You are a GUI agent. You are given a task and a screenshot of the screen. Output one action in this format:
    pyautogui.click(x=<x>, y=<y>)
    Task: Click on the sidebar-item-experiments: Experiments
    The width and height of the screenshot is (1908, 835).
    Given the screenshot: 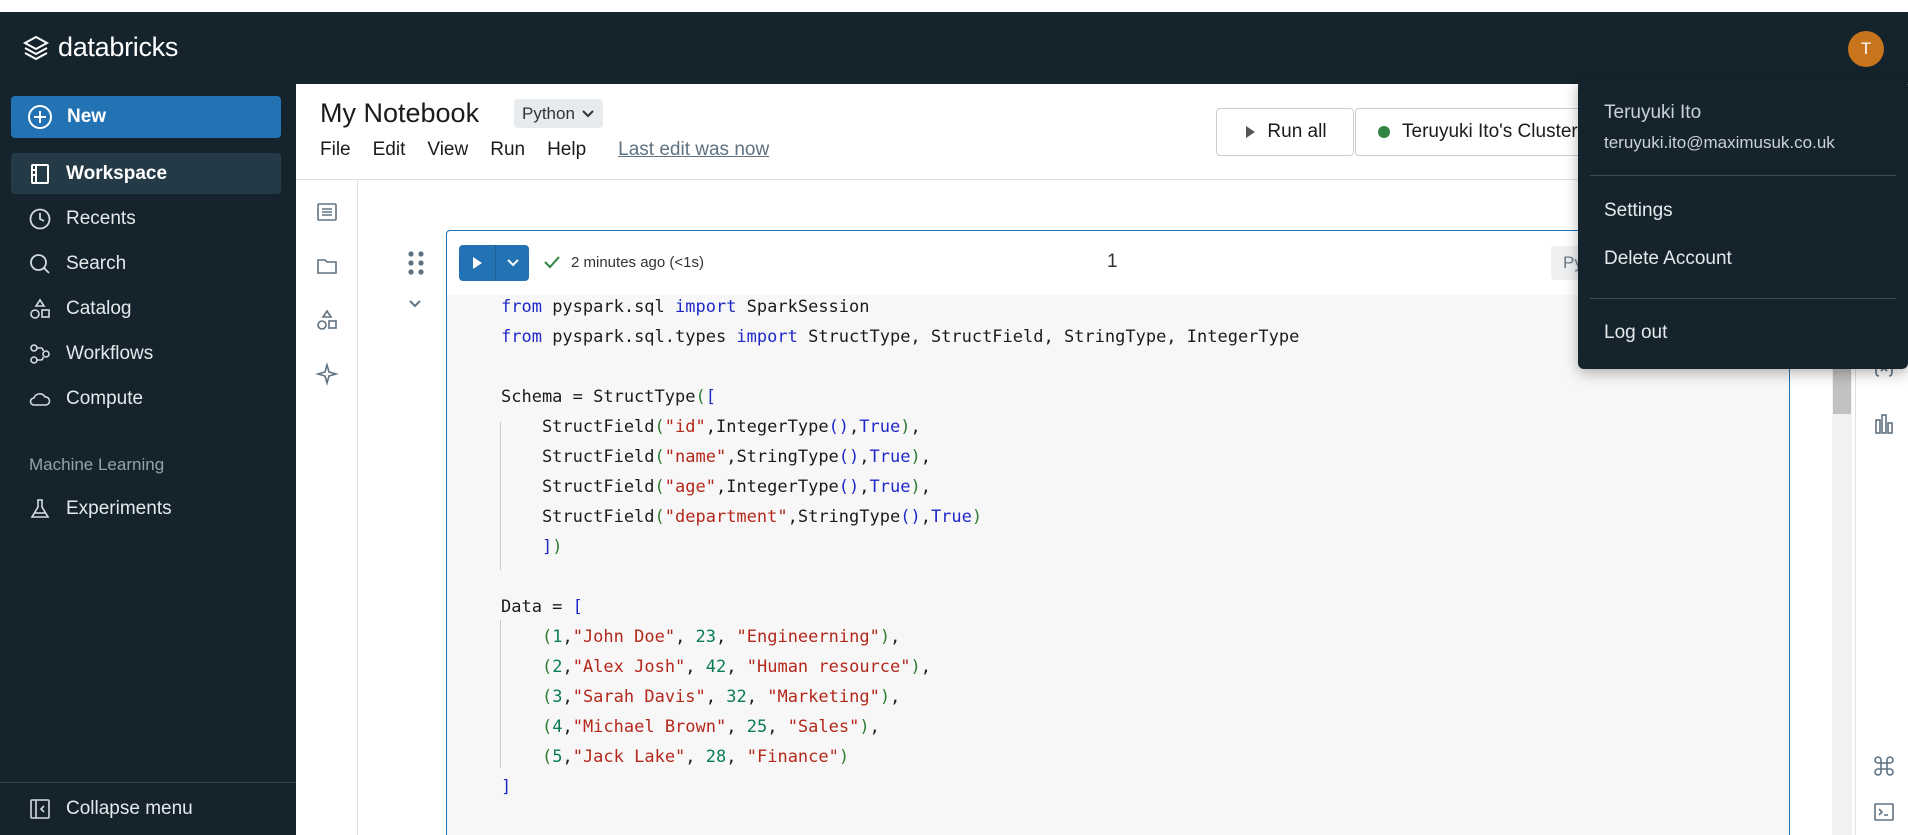 What is the action you would take?
    pyautogui.click(x=146, y=508)
    